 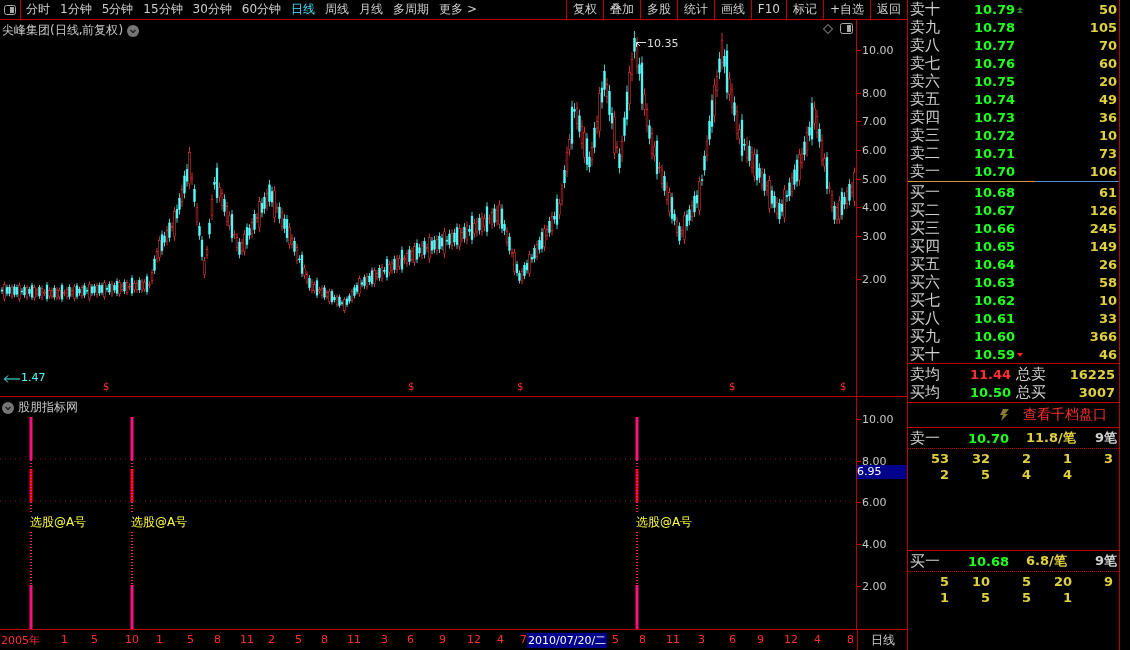 I want to click on period-tab: 分时, so click(x=38, y=9).